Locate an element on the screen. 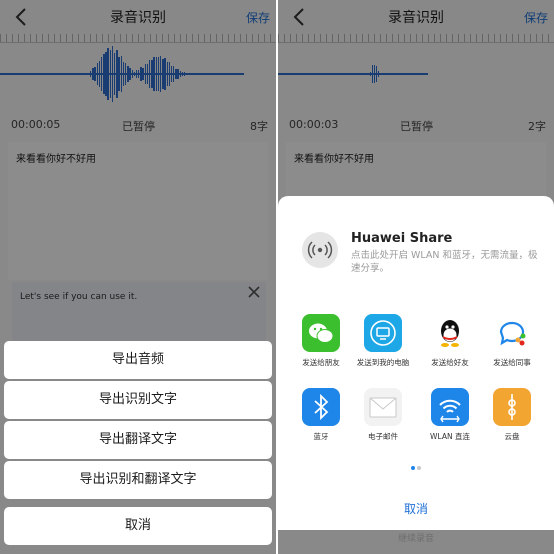  share-send-to-computer: 发送到我的电脑 is located at coordinates (383, 341).